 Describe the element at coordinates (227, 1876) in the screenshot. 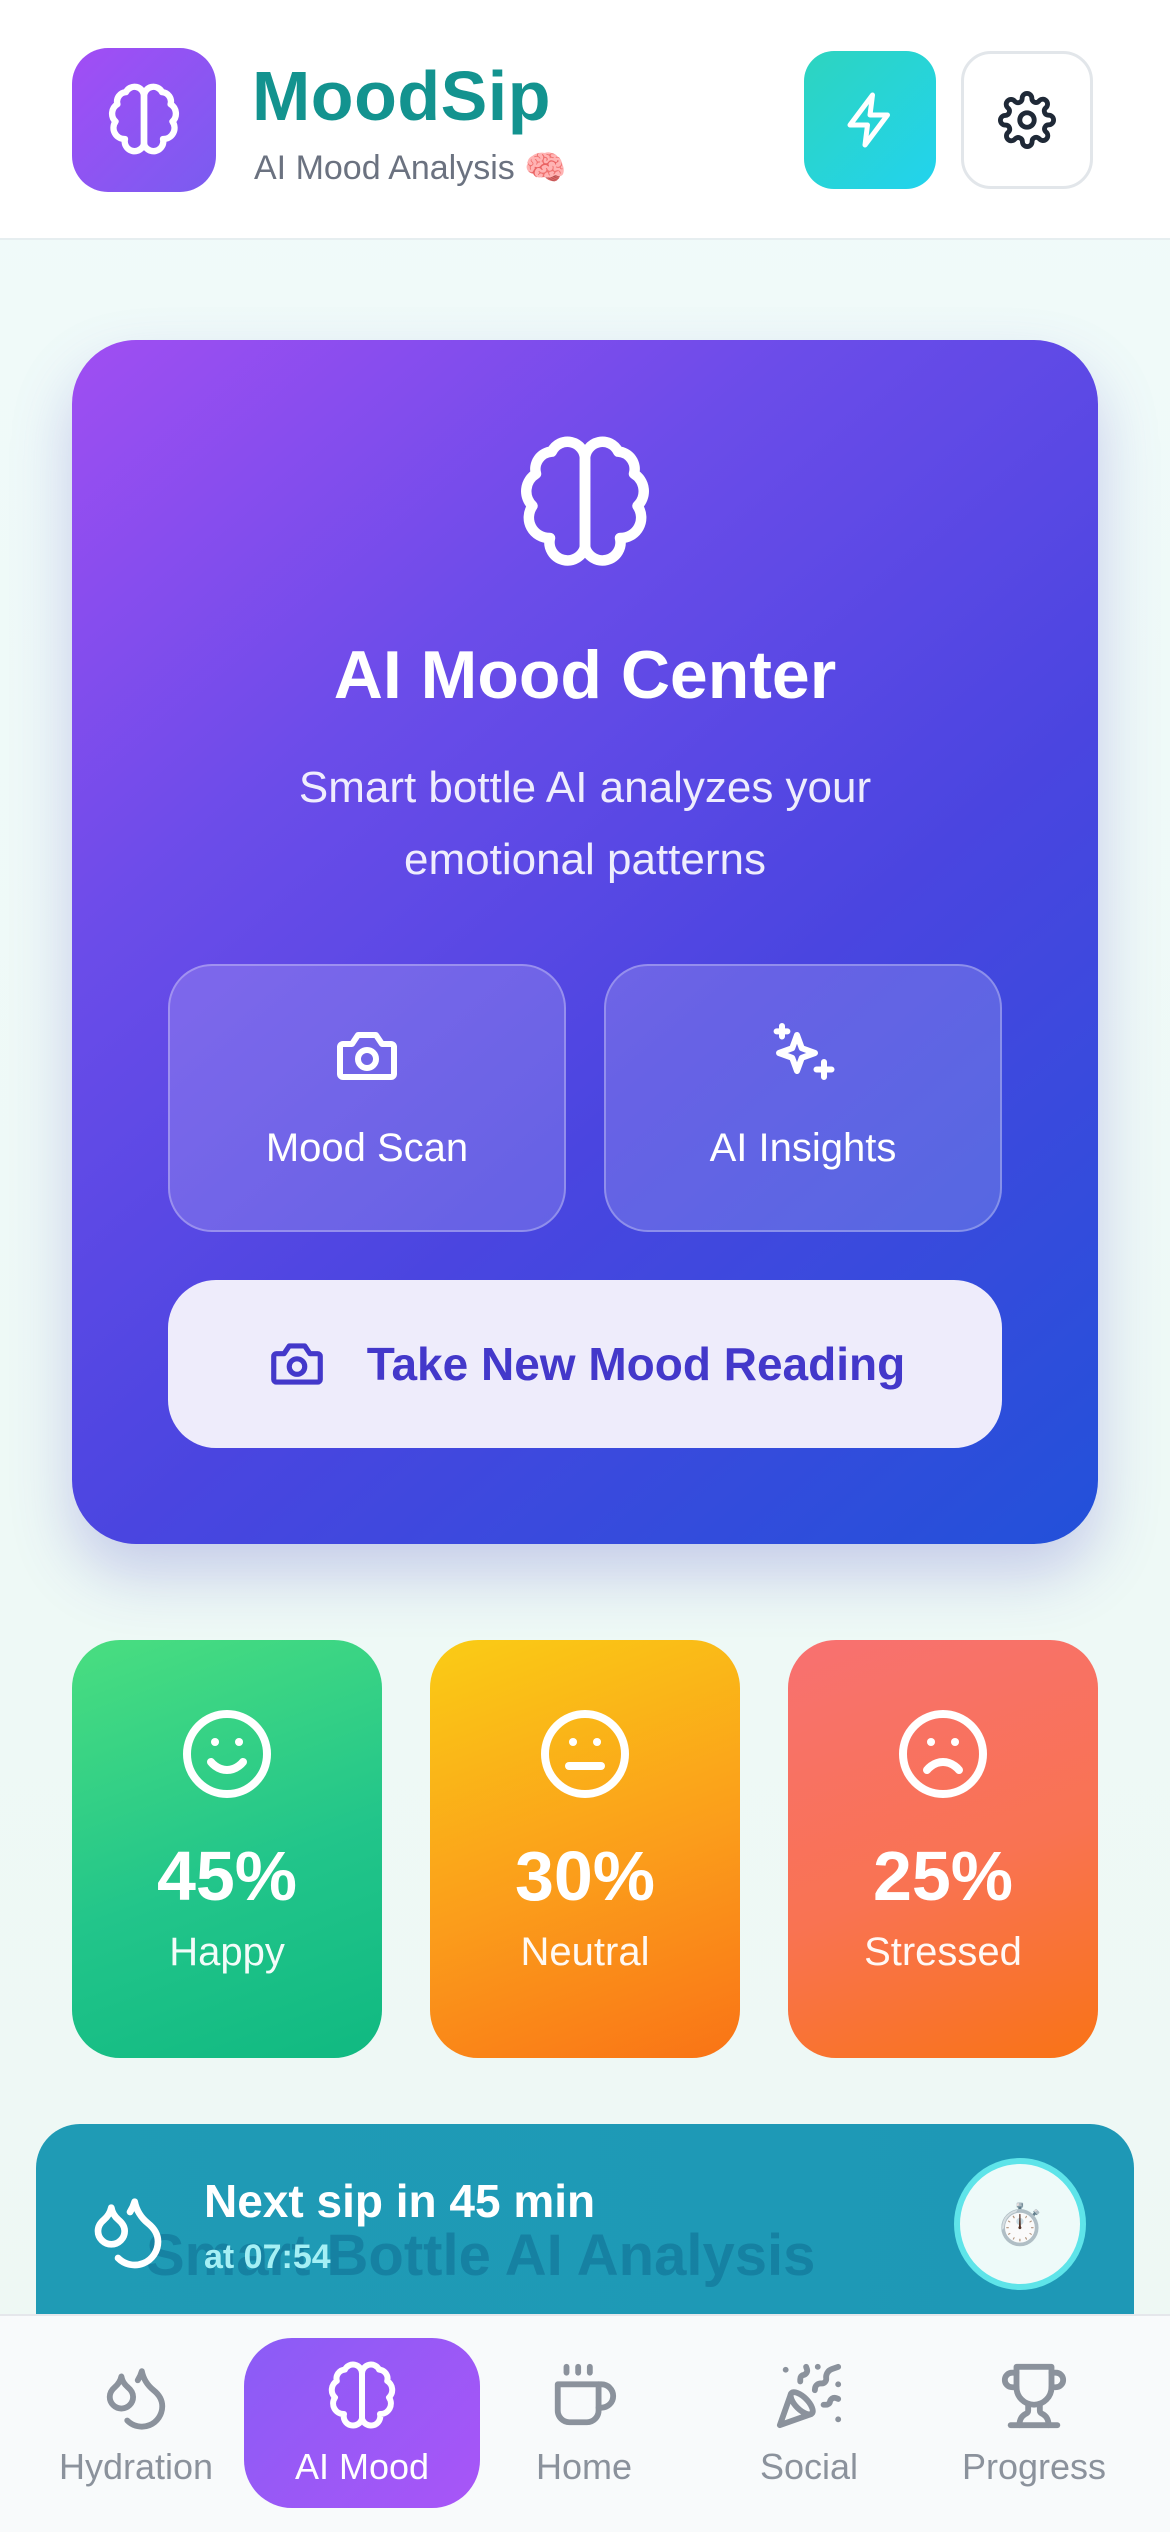

I see `stat-value: 45%` at that location.